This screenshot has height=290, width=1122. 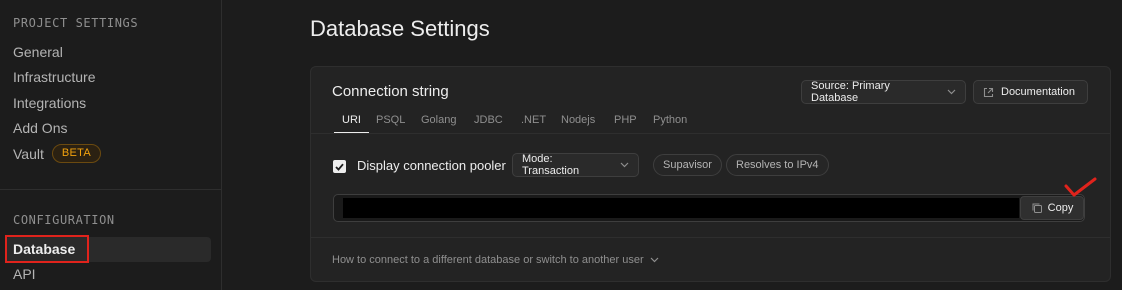 I want to click on ipv4-badge: Resolves to IPv4, so click(x=777, y=165).